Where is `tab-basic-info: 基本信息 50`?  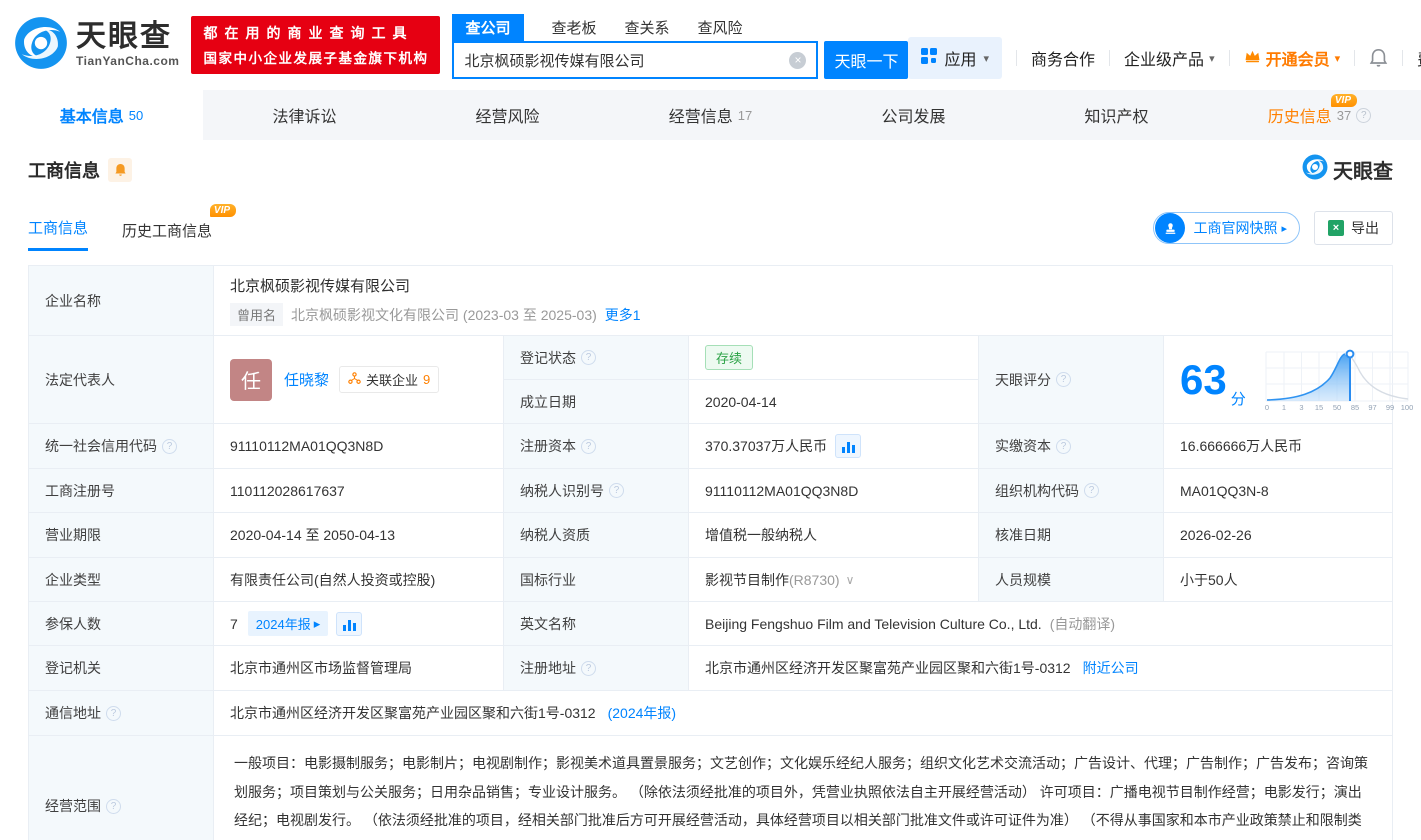
tab-basic-info: 基本信息 50 is located at coordinates (101, 115).